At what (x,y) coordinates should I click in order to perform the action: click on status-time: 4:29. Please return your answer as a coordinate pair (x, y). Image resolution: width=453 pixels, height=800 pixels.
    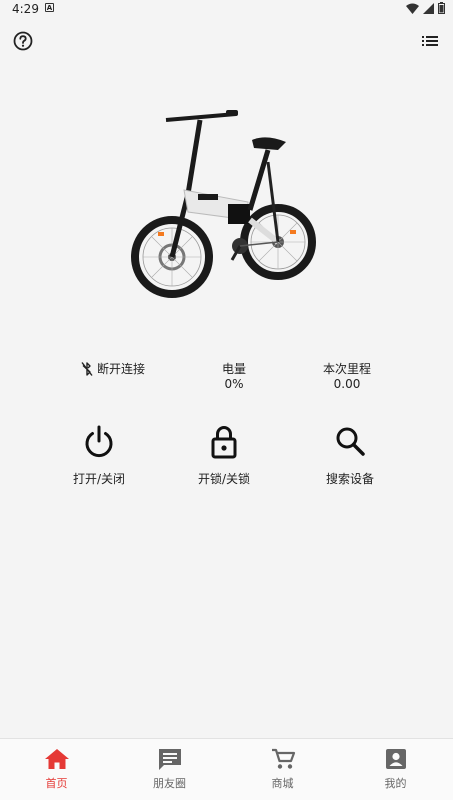
    Looking at the image, I should click on (25, 9).